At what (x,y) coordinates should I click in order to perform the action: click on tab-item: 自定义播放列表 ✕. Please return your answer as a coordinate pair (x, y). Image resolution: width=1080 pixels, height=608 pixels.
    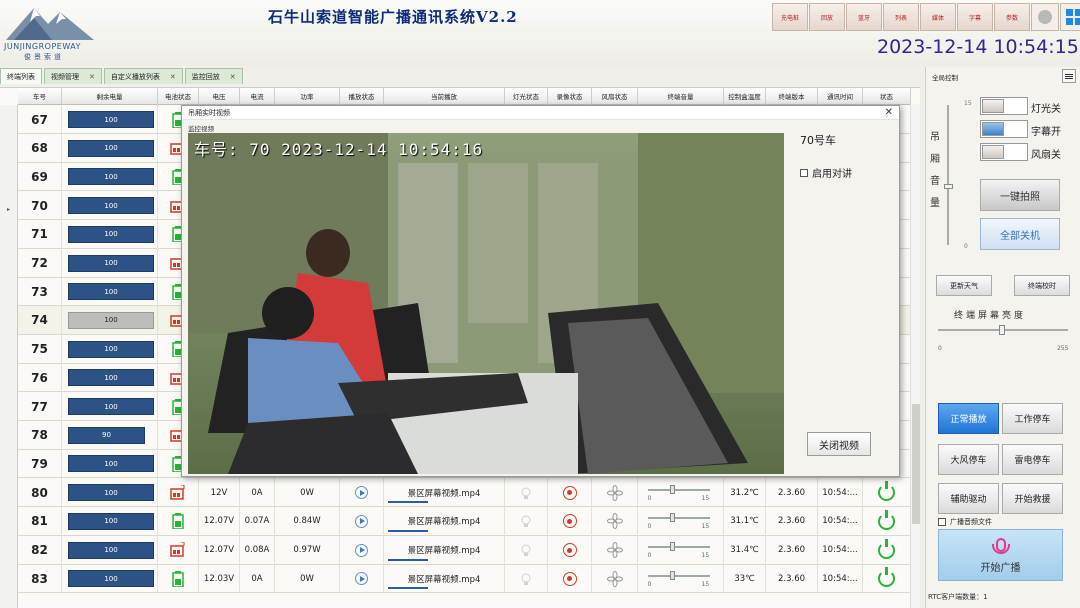
    Looking at the image, I should click on (143, 76).